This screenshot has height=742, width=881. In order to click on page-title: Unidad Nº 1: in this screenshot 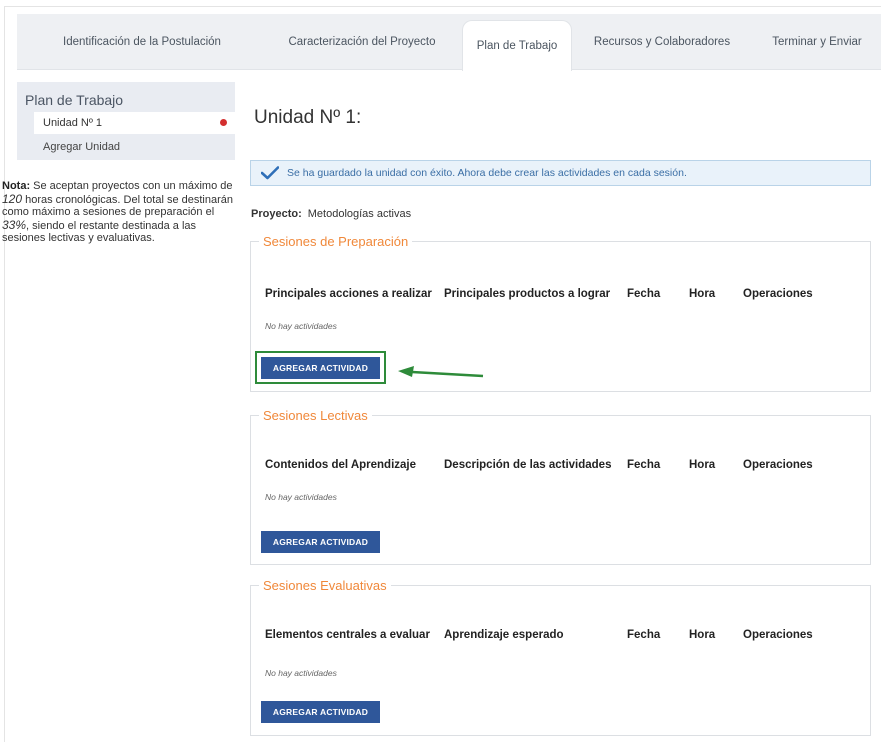, I will do `click(308, 117)`.